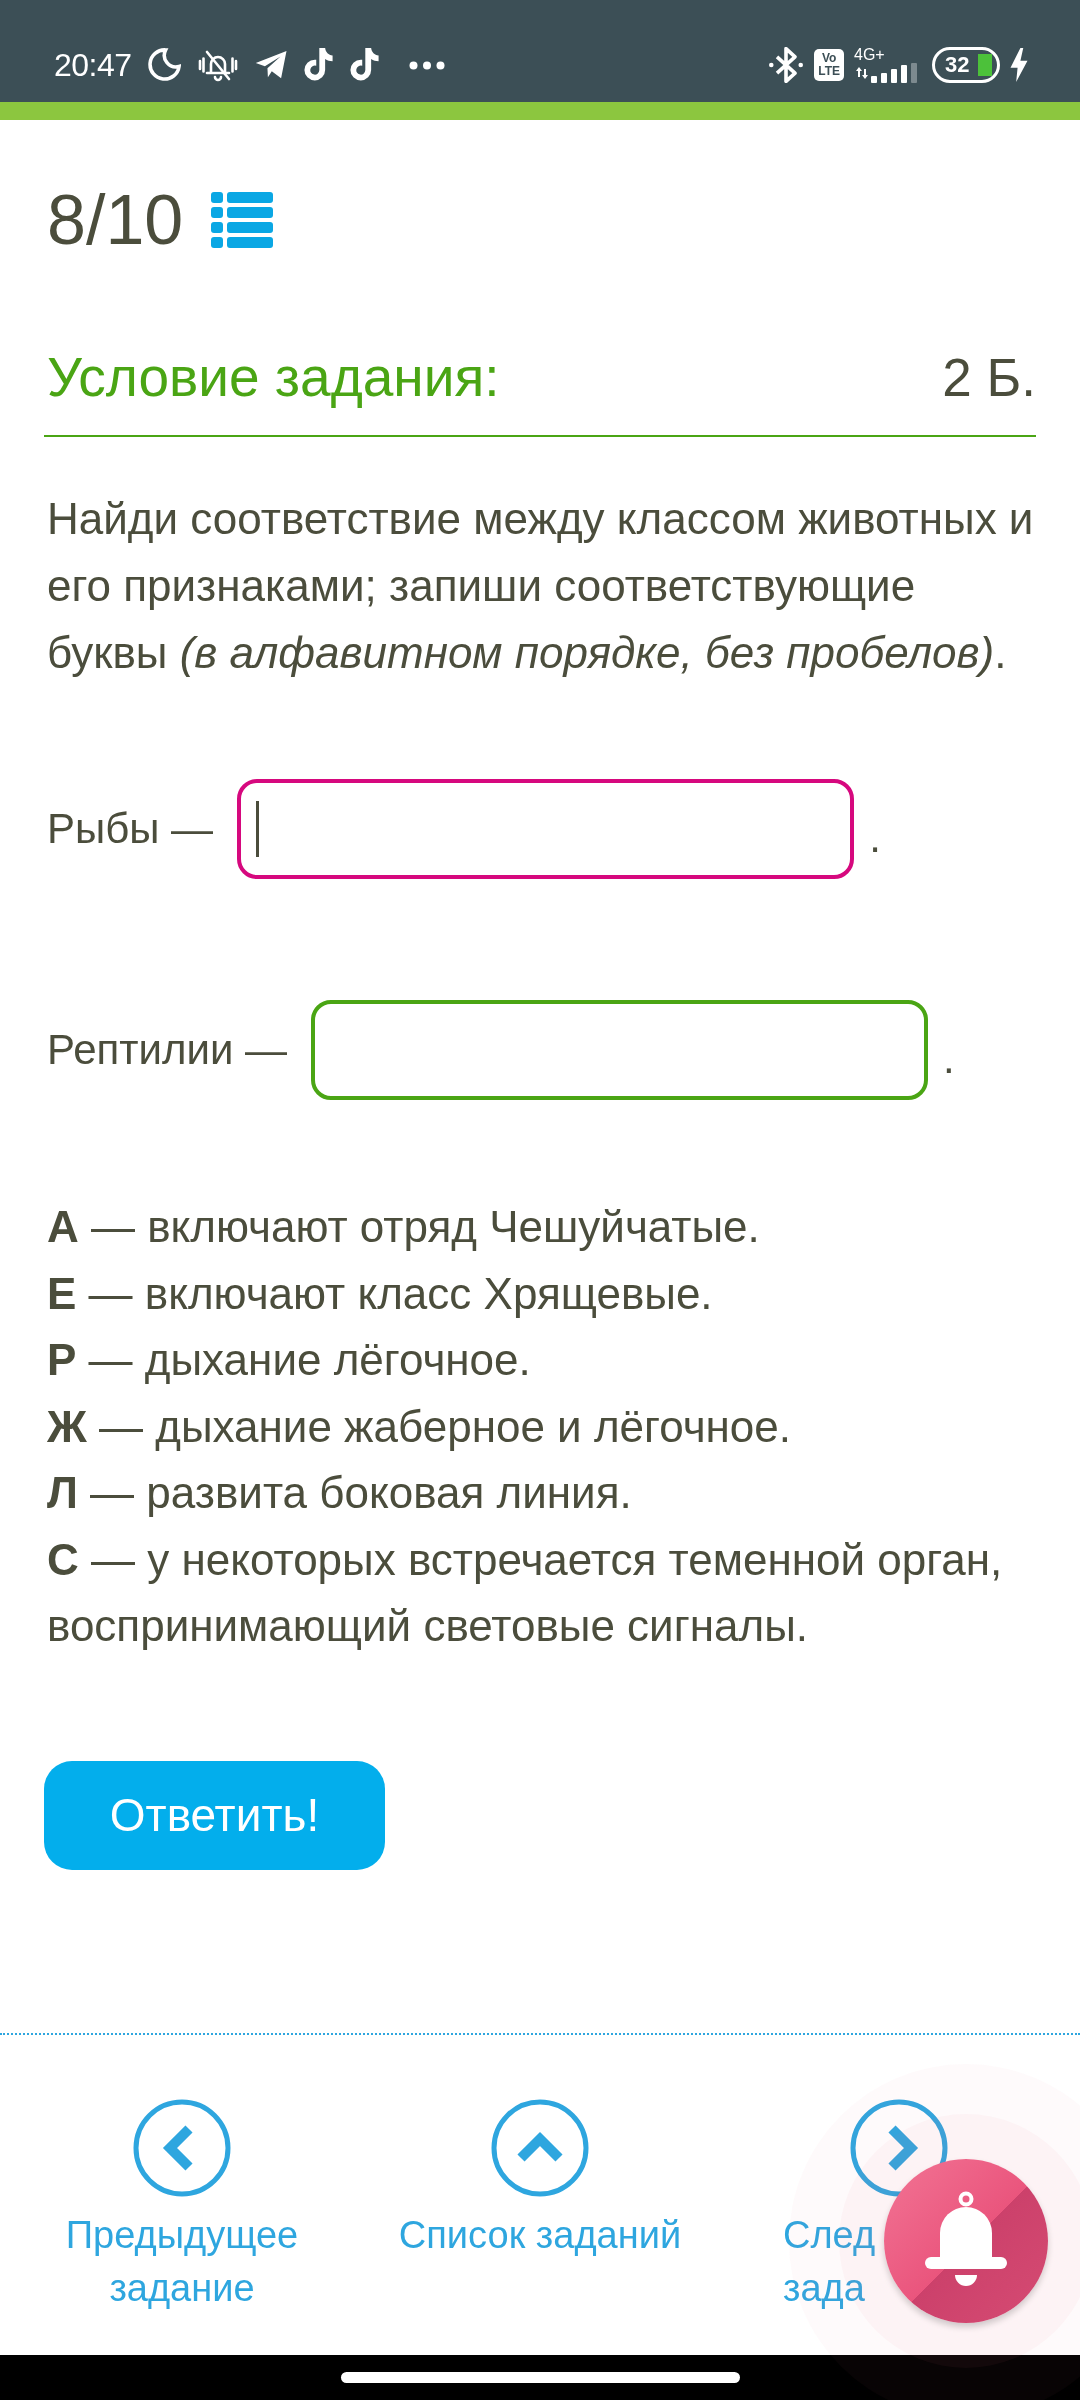 This screenshot has height=2400, width=1080. I want to click on option-text: Р — дыхание лёгочное., so click(289, 1360).